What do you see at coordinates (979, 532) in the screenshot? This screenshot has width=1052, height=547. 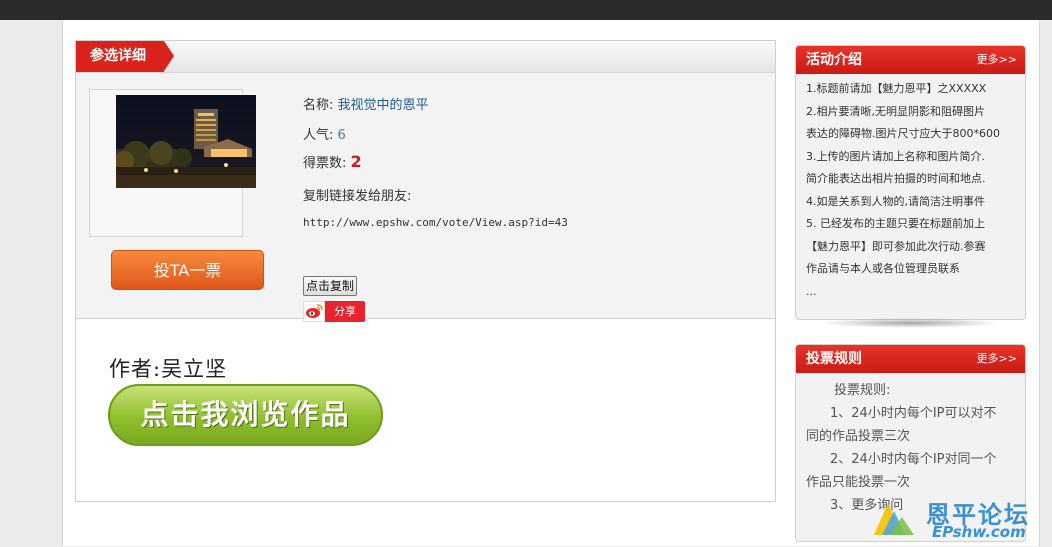 I see `watermark-en: EPshw.com` at bounding box center [979, 532].